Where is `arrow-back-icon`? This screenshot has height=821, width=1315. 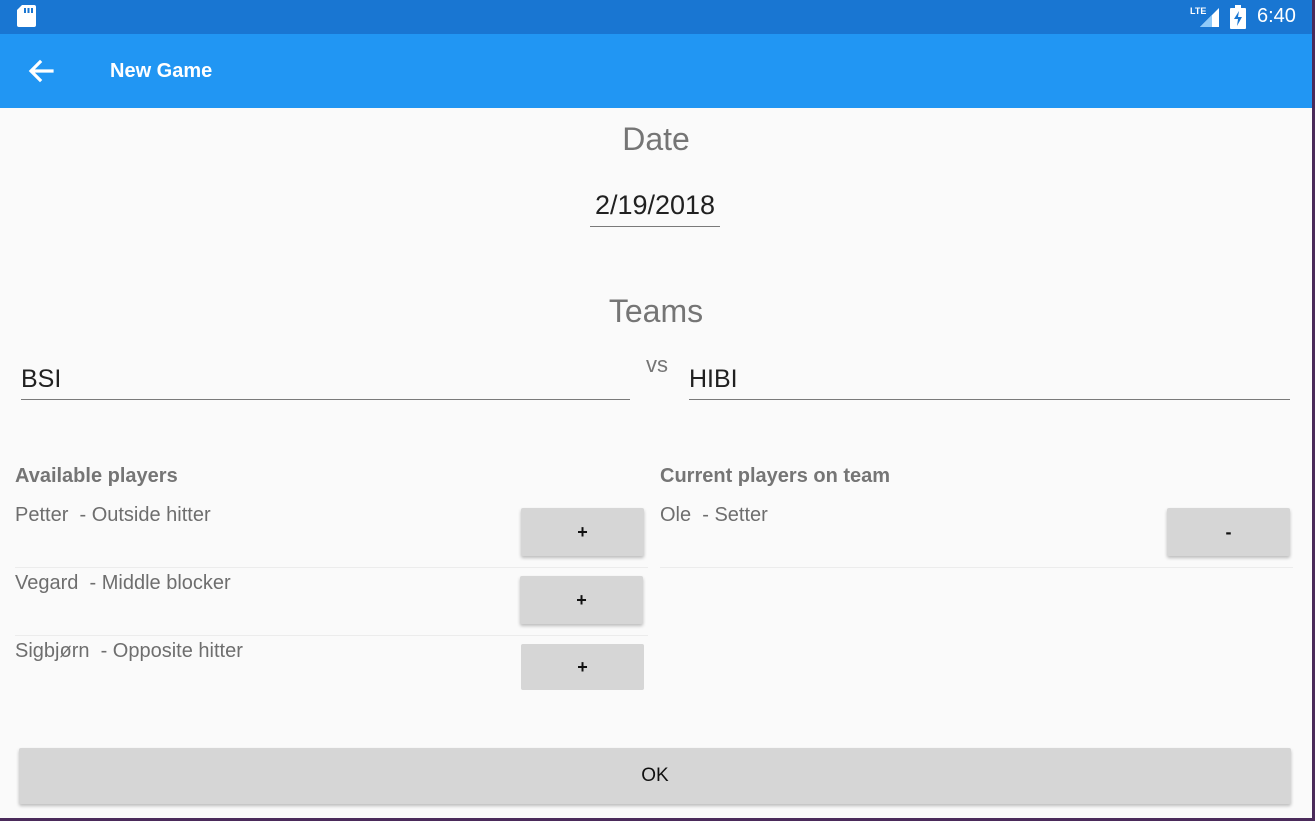 arrow-back-icon is located at coordinates (41, 71).